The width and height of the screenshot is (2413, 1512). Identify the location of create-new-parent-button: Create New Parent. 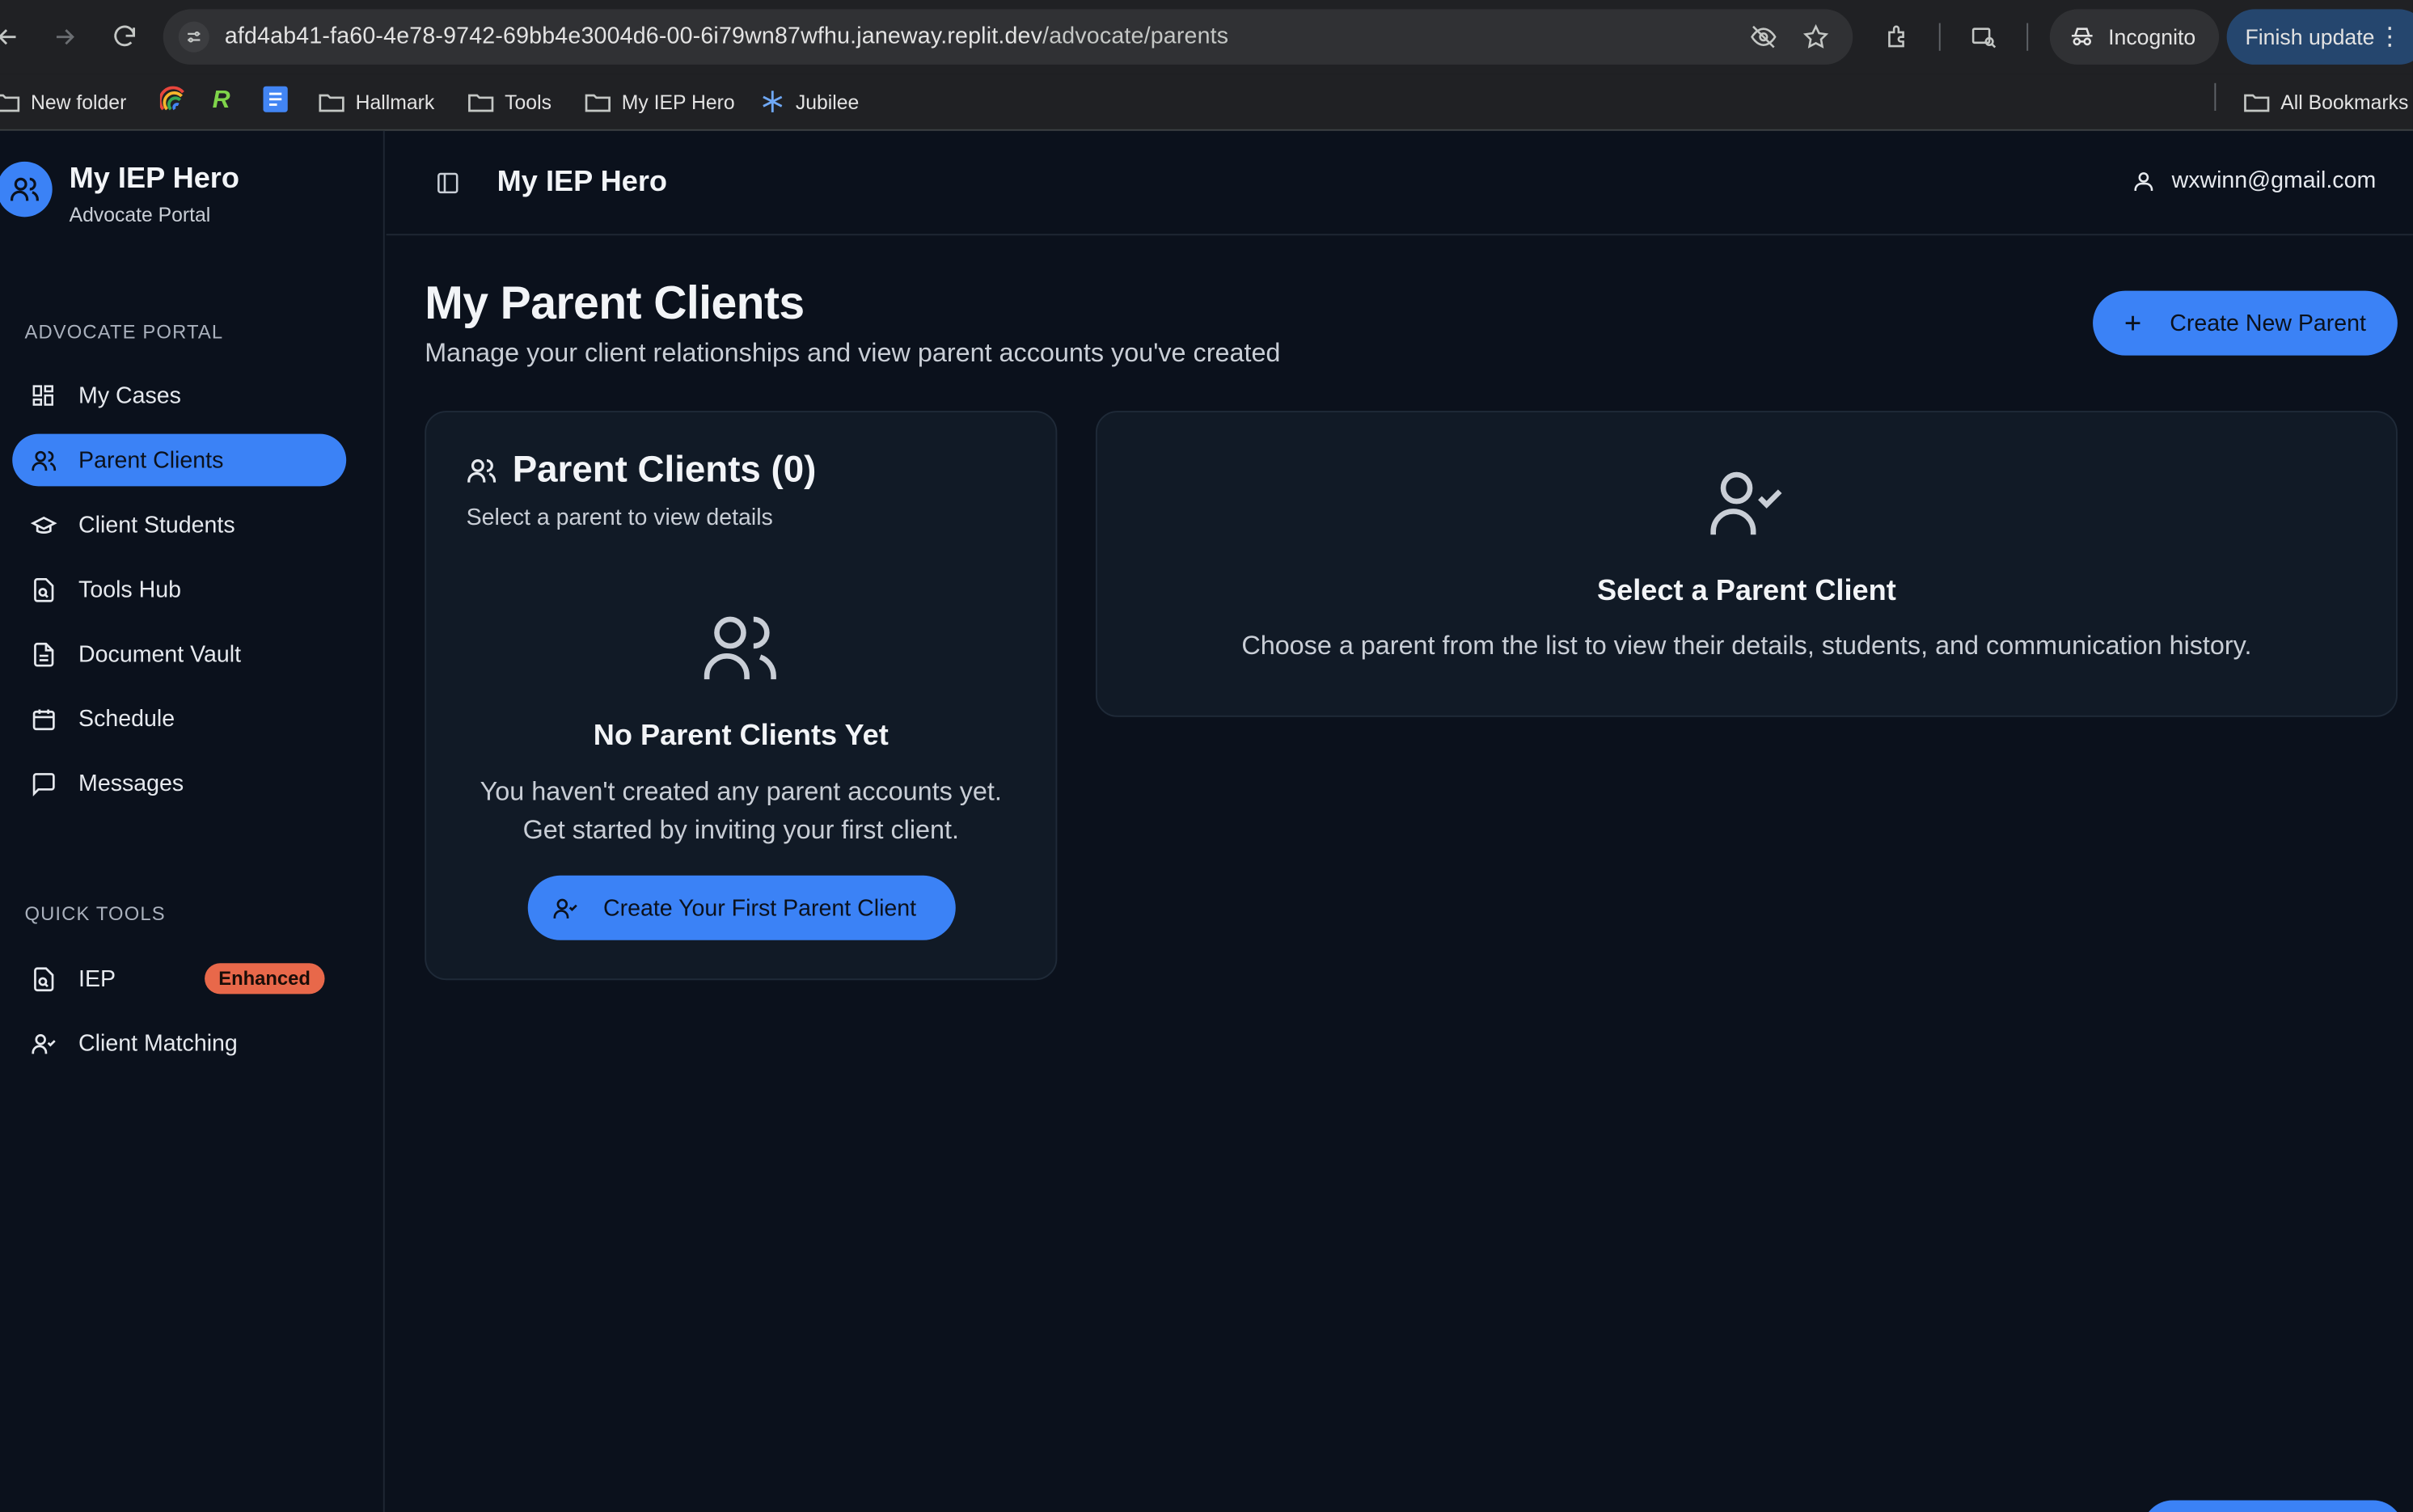
(2245, 323).